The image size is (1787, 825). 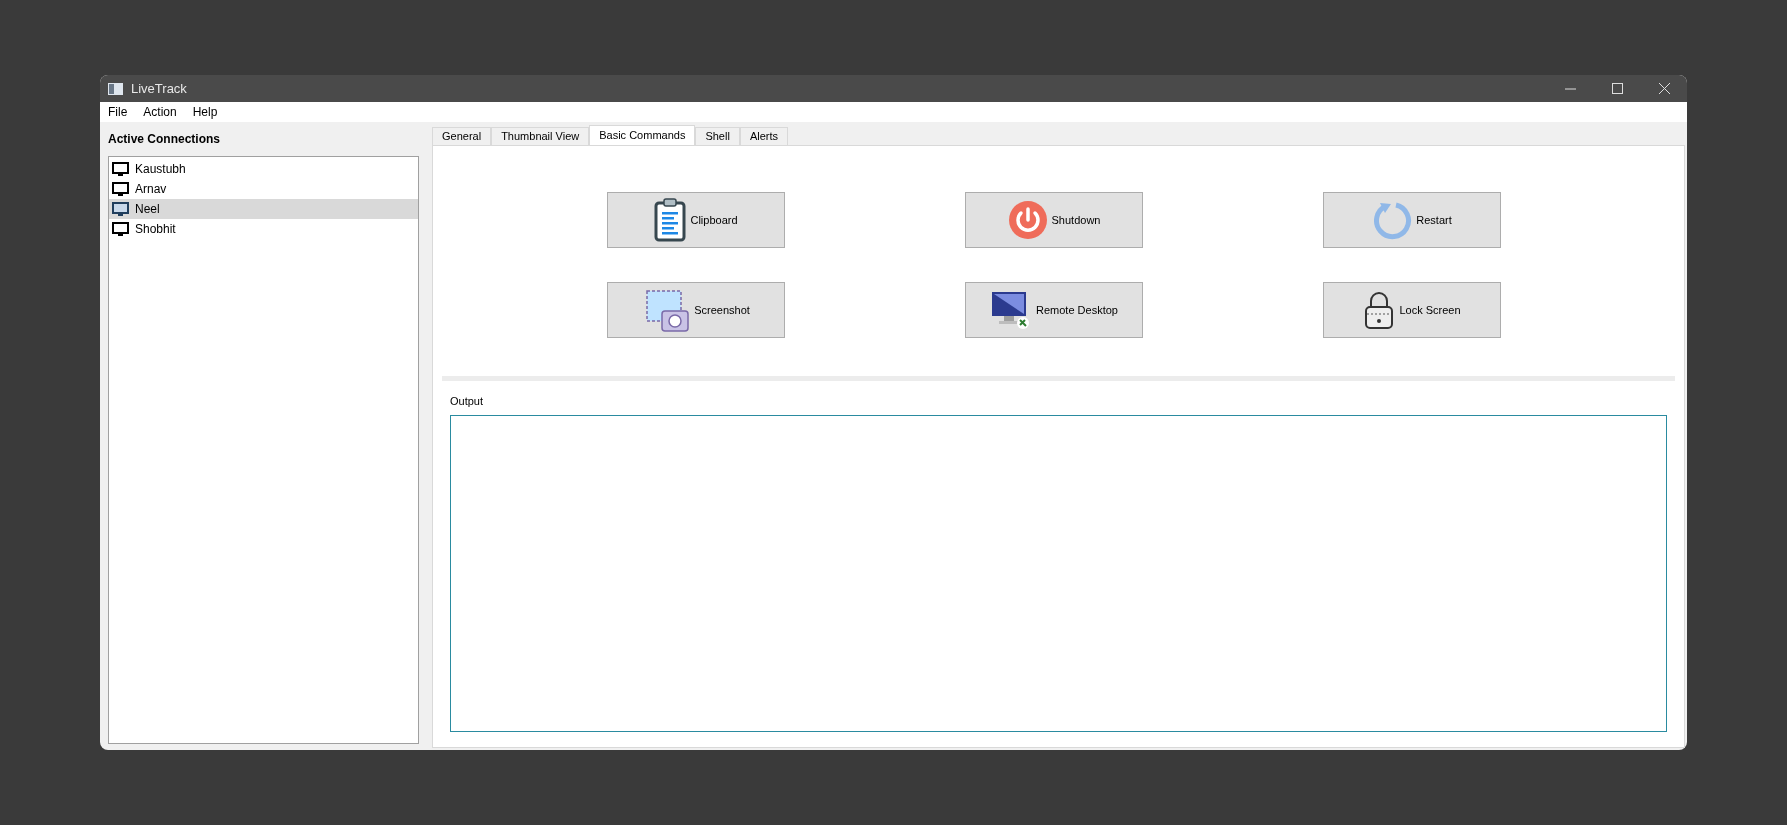 I want to click on command-button: Lock Screen, so click(x=1412, y=310).